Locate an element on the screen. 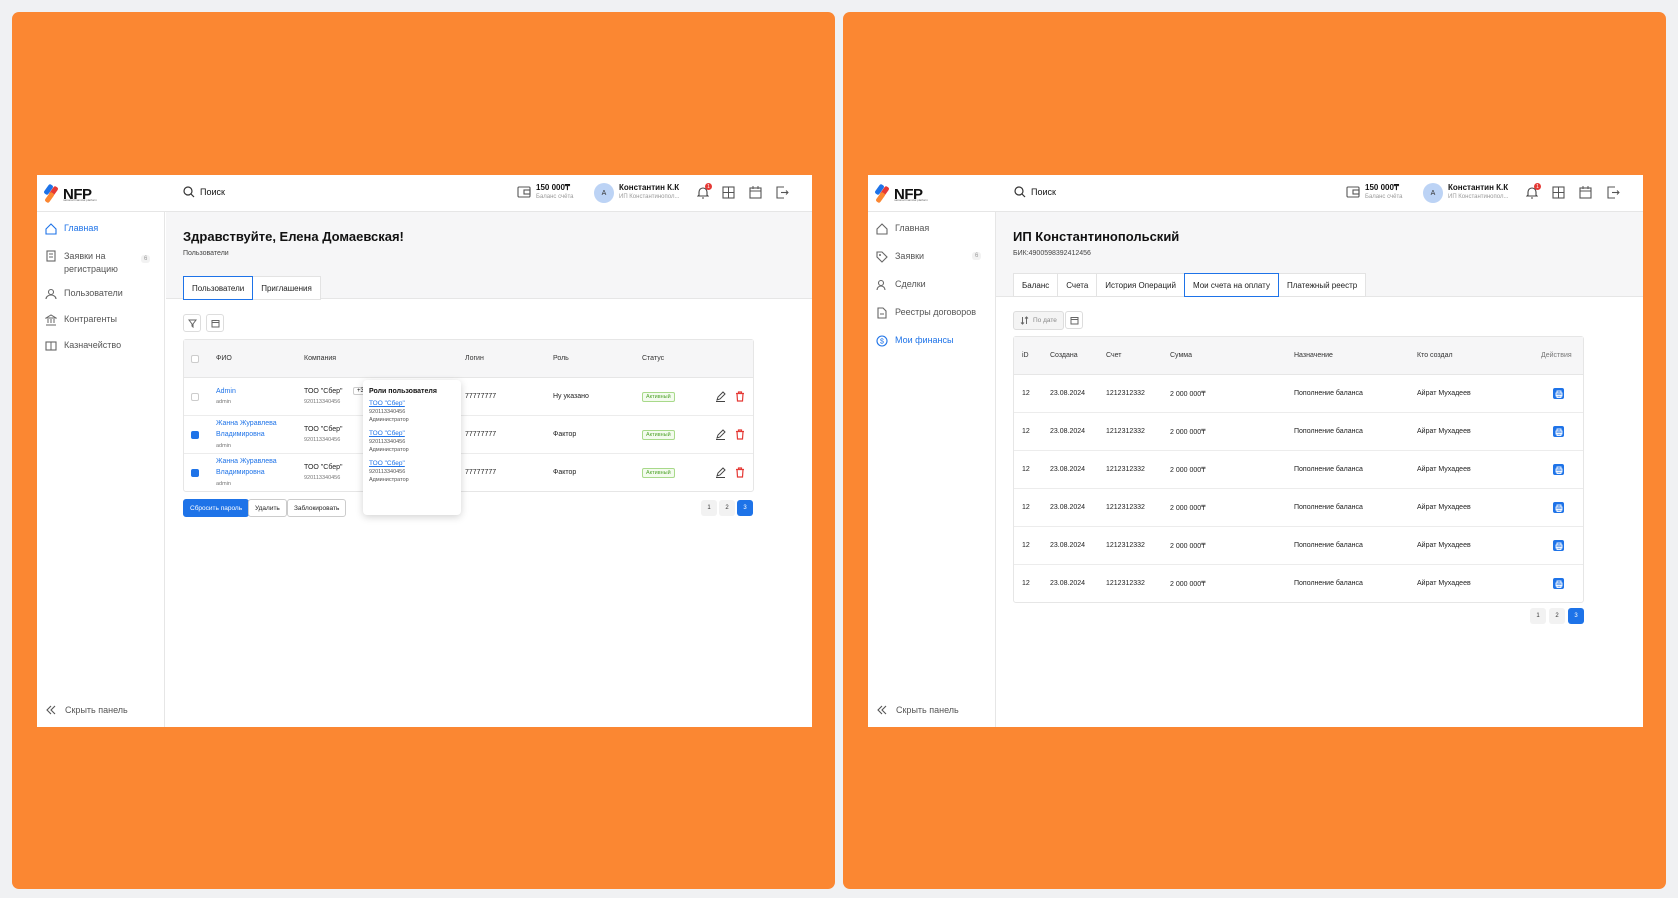 The width and height of the screenshot is (1678, 898). user-name-link: Admin is located at coordinates (226, 391).